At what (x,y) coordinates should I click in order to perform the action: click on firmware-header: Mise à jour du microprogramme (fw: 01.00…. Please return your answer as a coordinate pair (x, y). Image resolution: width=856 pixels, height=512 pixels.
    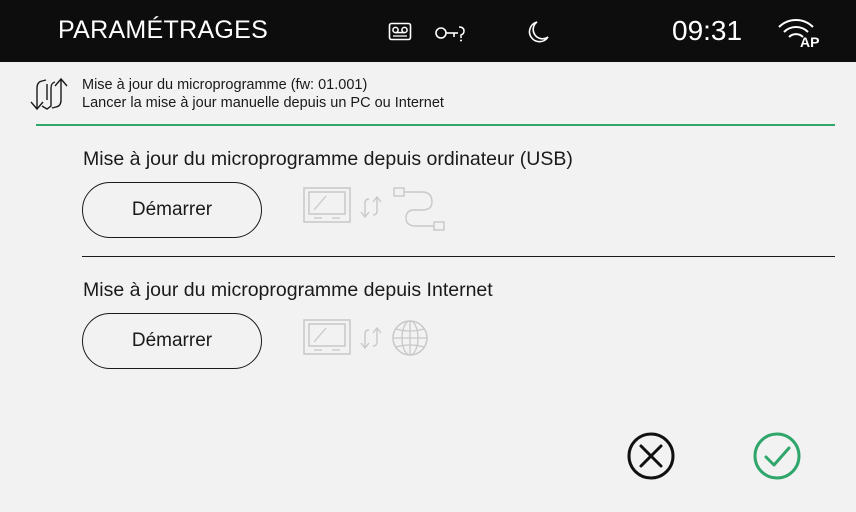
    Looking at the image, I should click on (428, 94).